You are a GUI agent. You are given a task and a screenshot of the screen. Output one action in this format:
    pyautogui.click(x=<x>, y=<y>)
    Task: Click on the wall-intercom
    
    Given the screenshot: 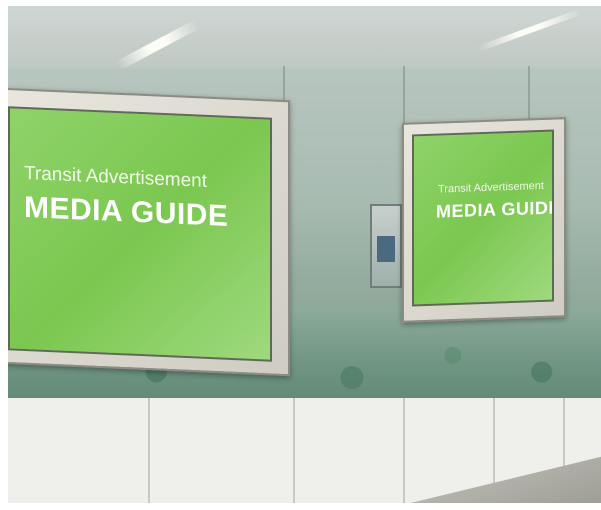 What is the action you would take?
    pyautogui.click(x=386, y=246)
    